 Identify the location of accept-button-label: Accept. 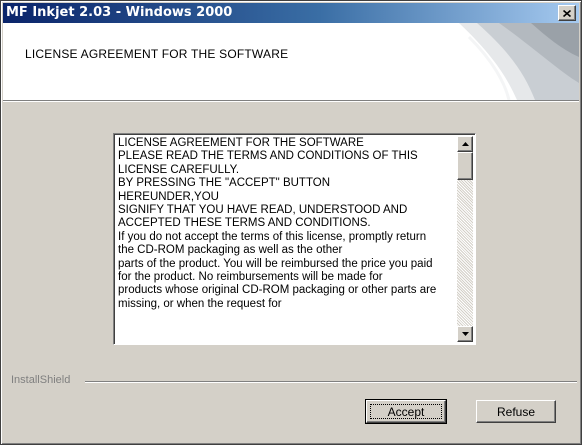
(406, 412).